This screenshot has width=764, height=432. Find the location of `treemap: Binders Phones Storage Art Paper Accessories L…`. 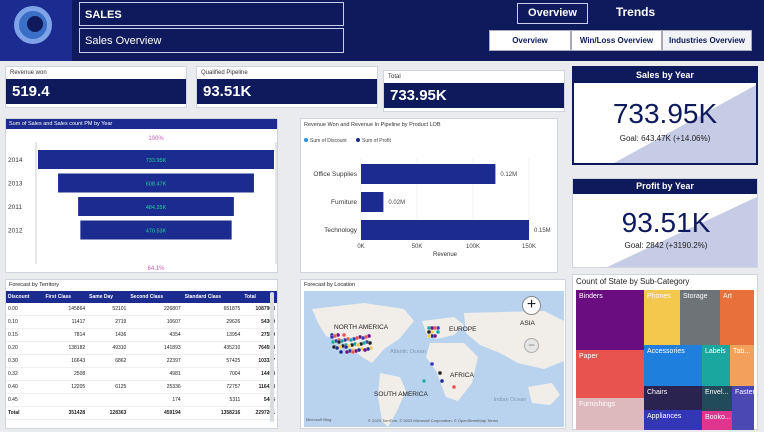

treemap: Binders Phones Storage Art Paper Accessories L… is located at coordinates (666, 360).